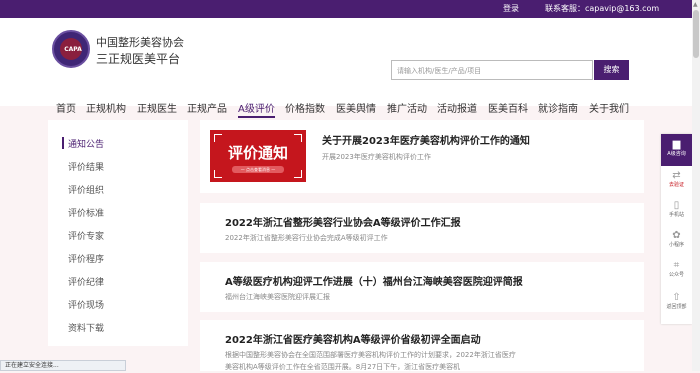 Image resolution: width=700 pixels, height=373 pixels. Describe the element at coordinates (66, 107) in the screenshot. I see `nav-item-home: 首页` at that location.